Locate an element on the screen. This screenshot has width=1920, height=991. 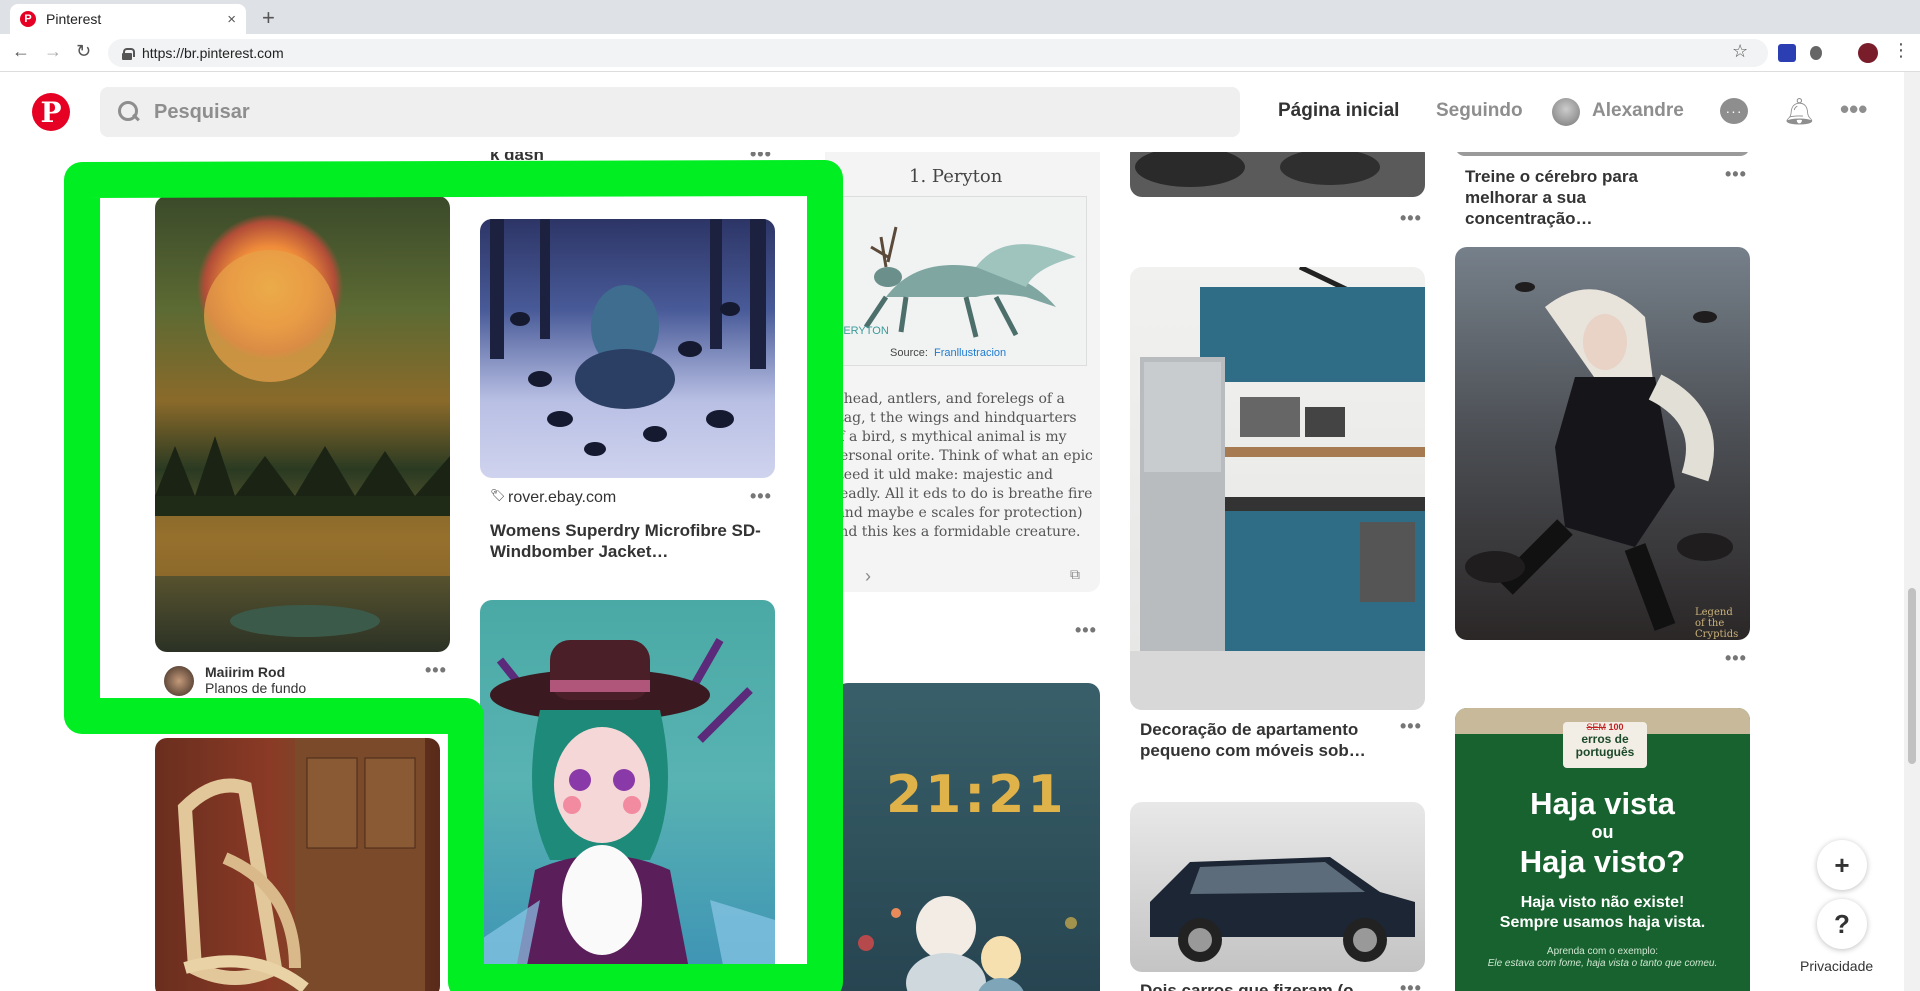
kitchen-image is located at coordinates (1277, 488).